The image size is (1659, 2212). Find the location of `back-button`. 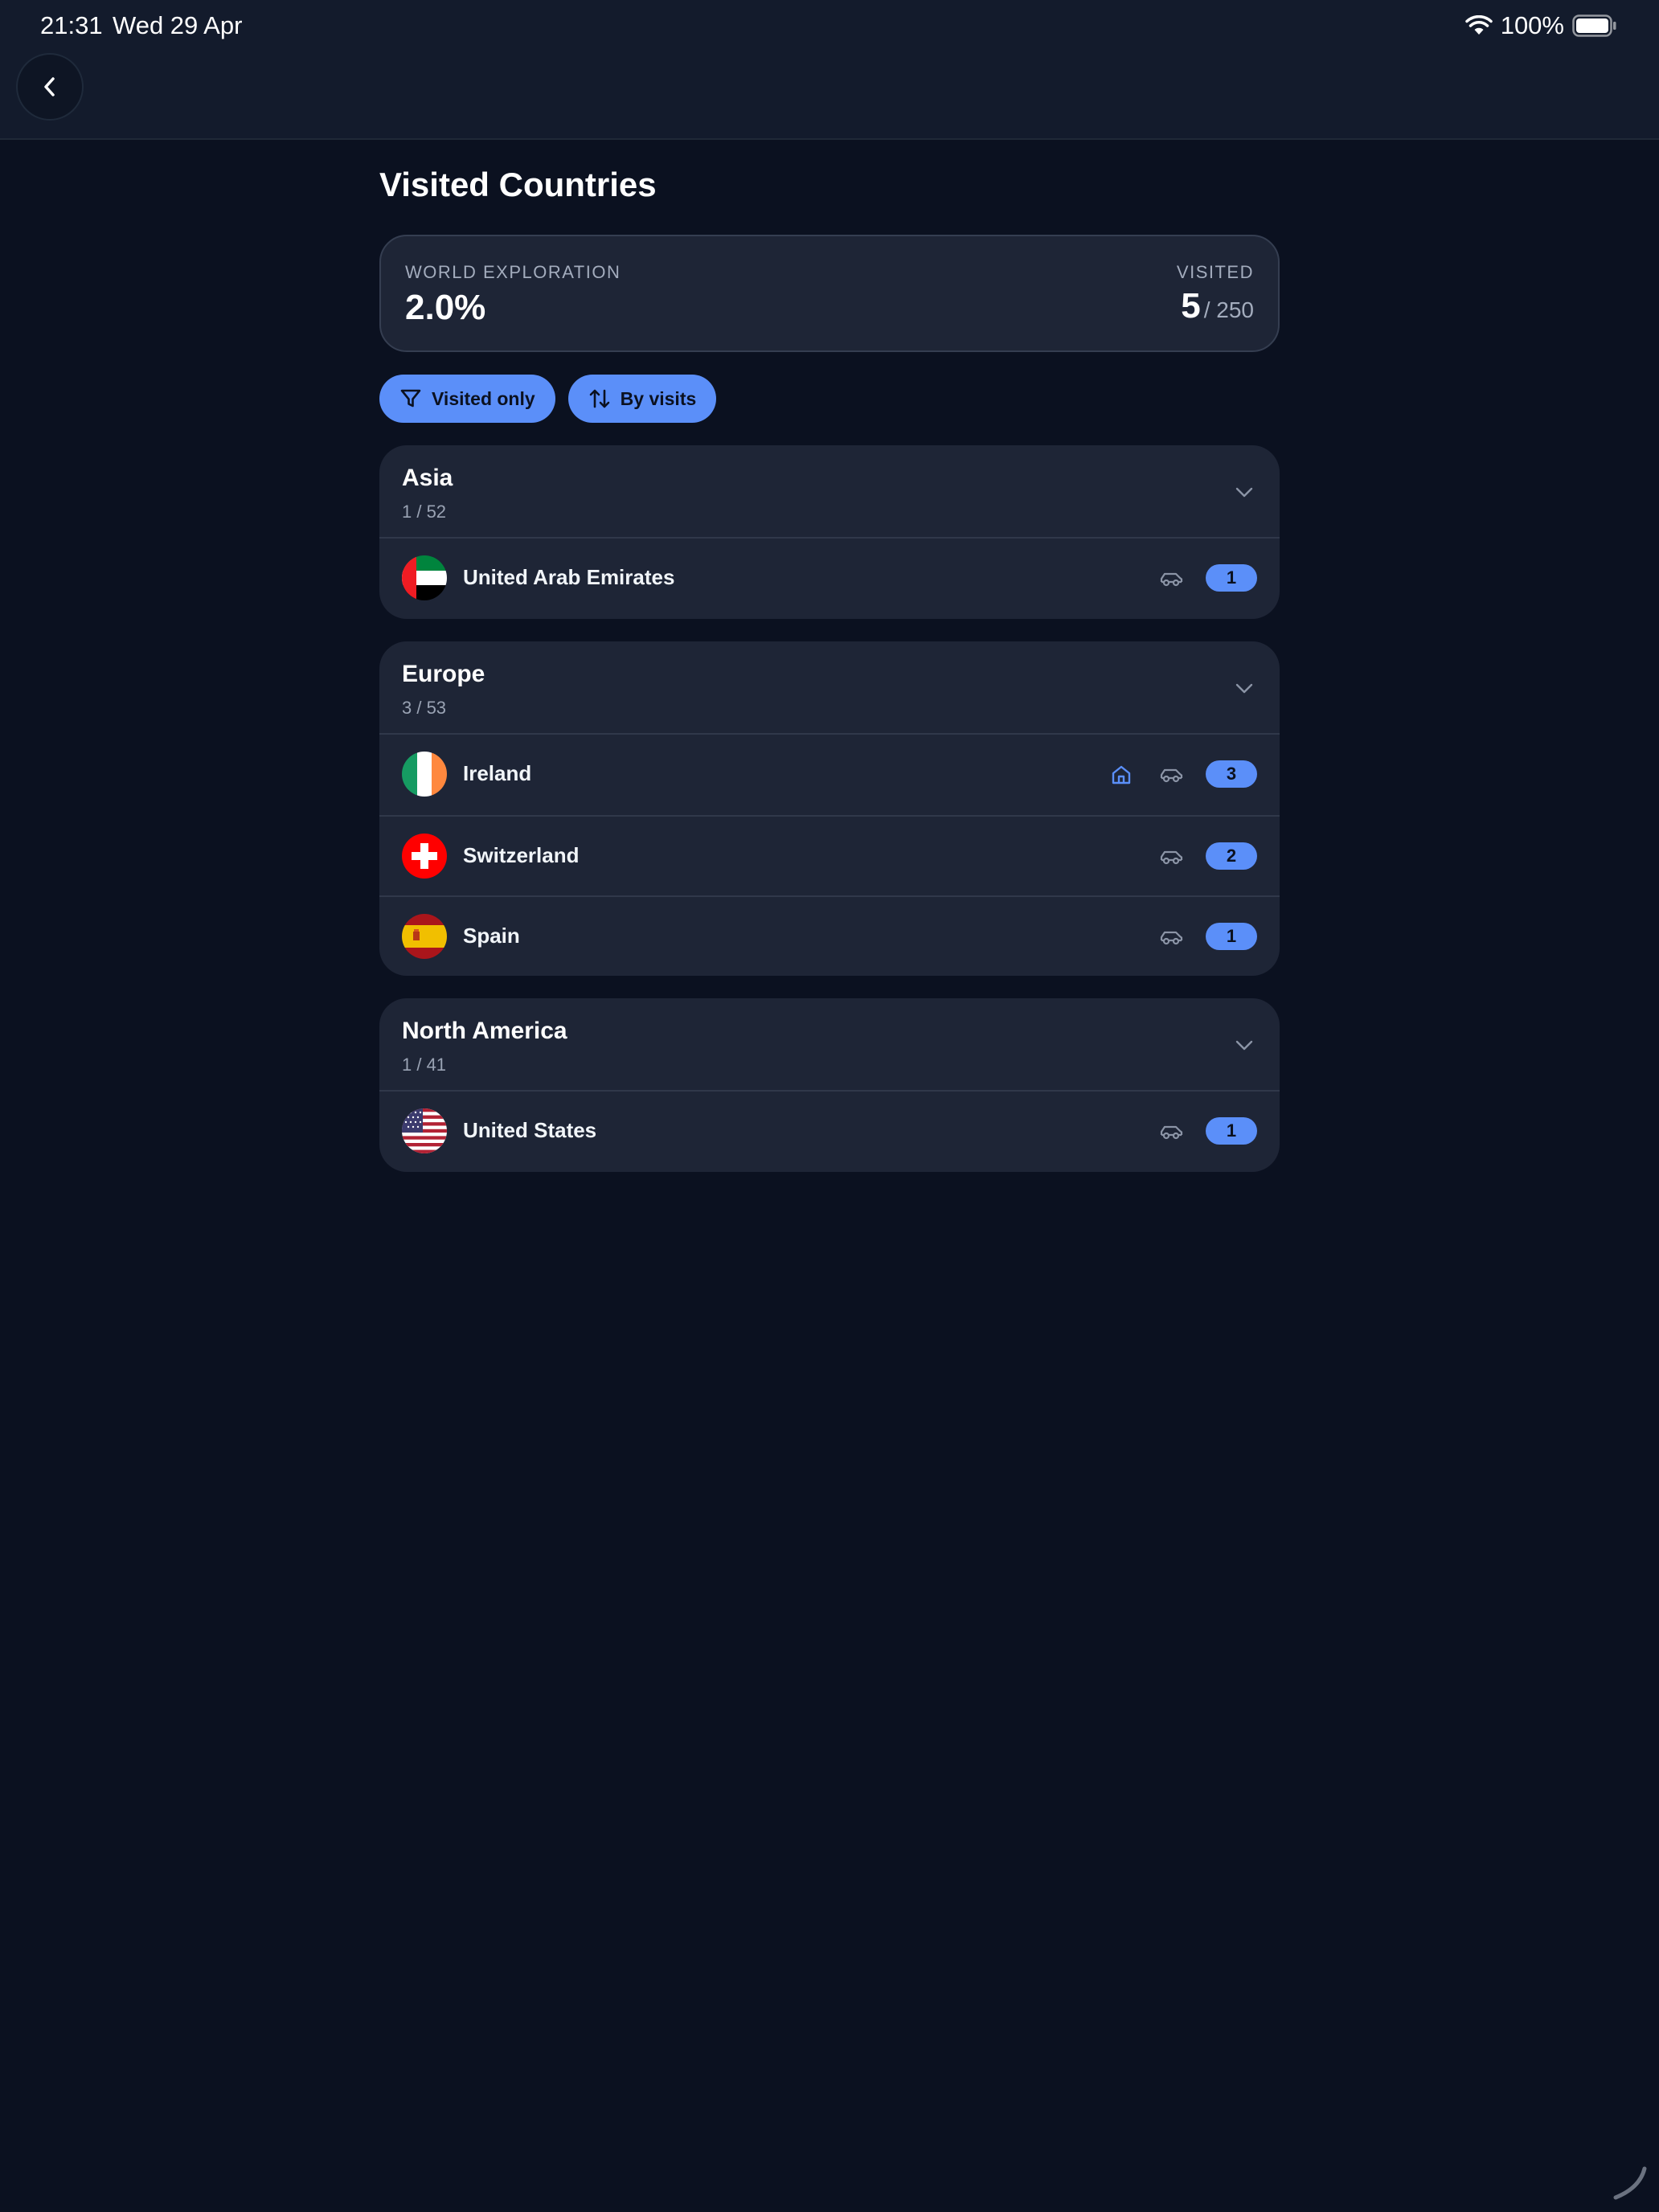

back-button is located at coordinates (50, 87).